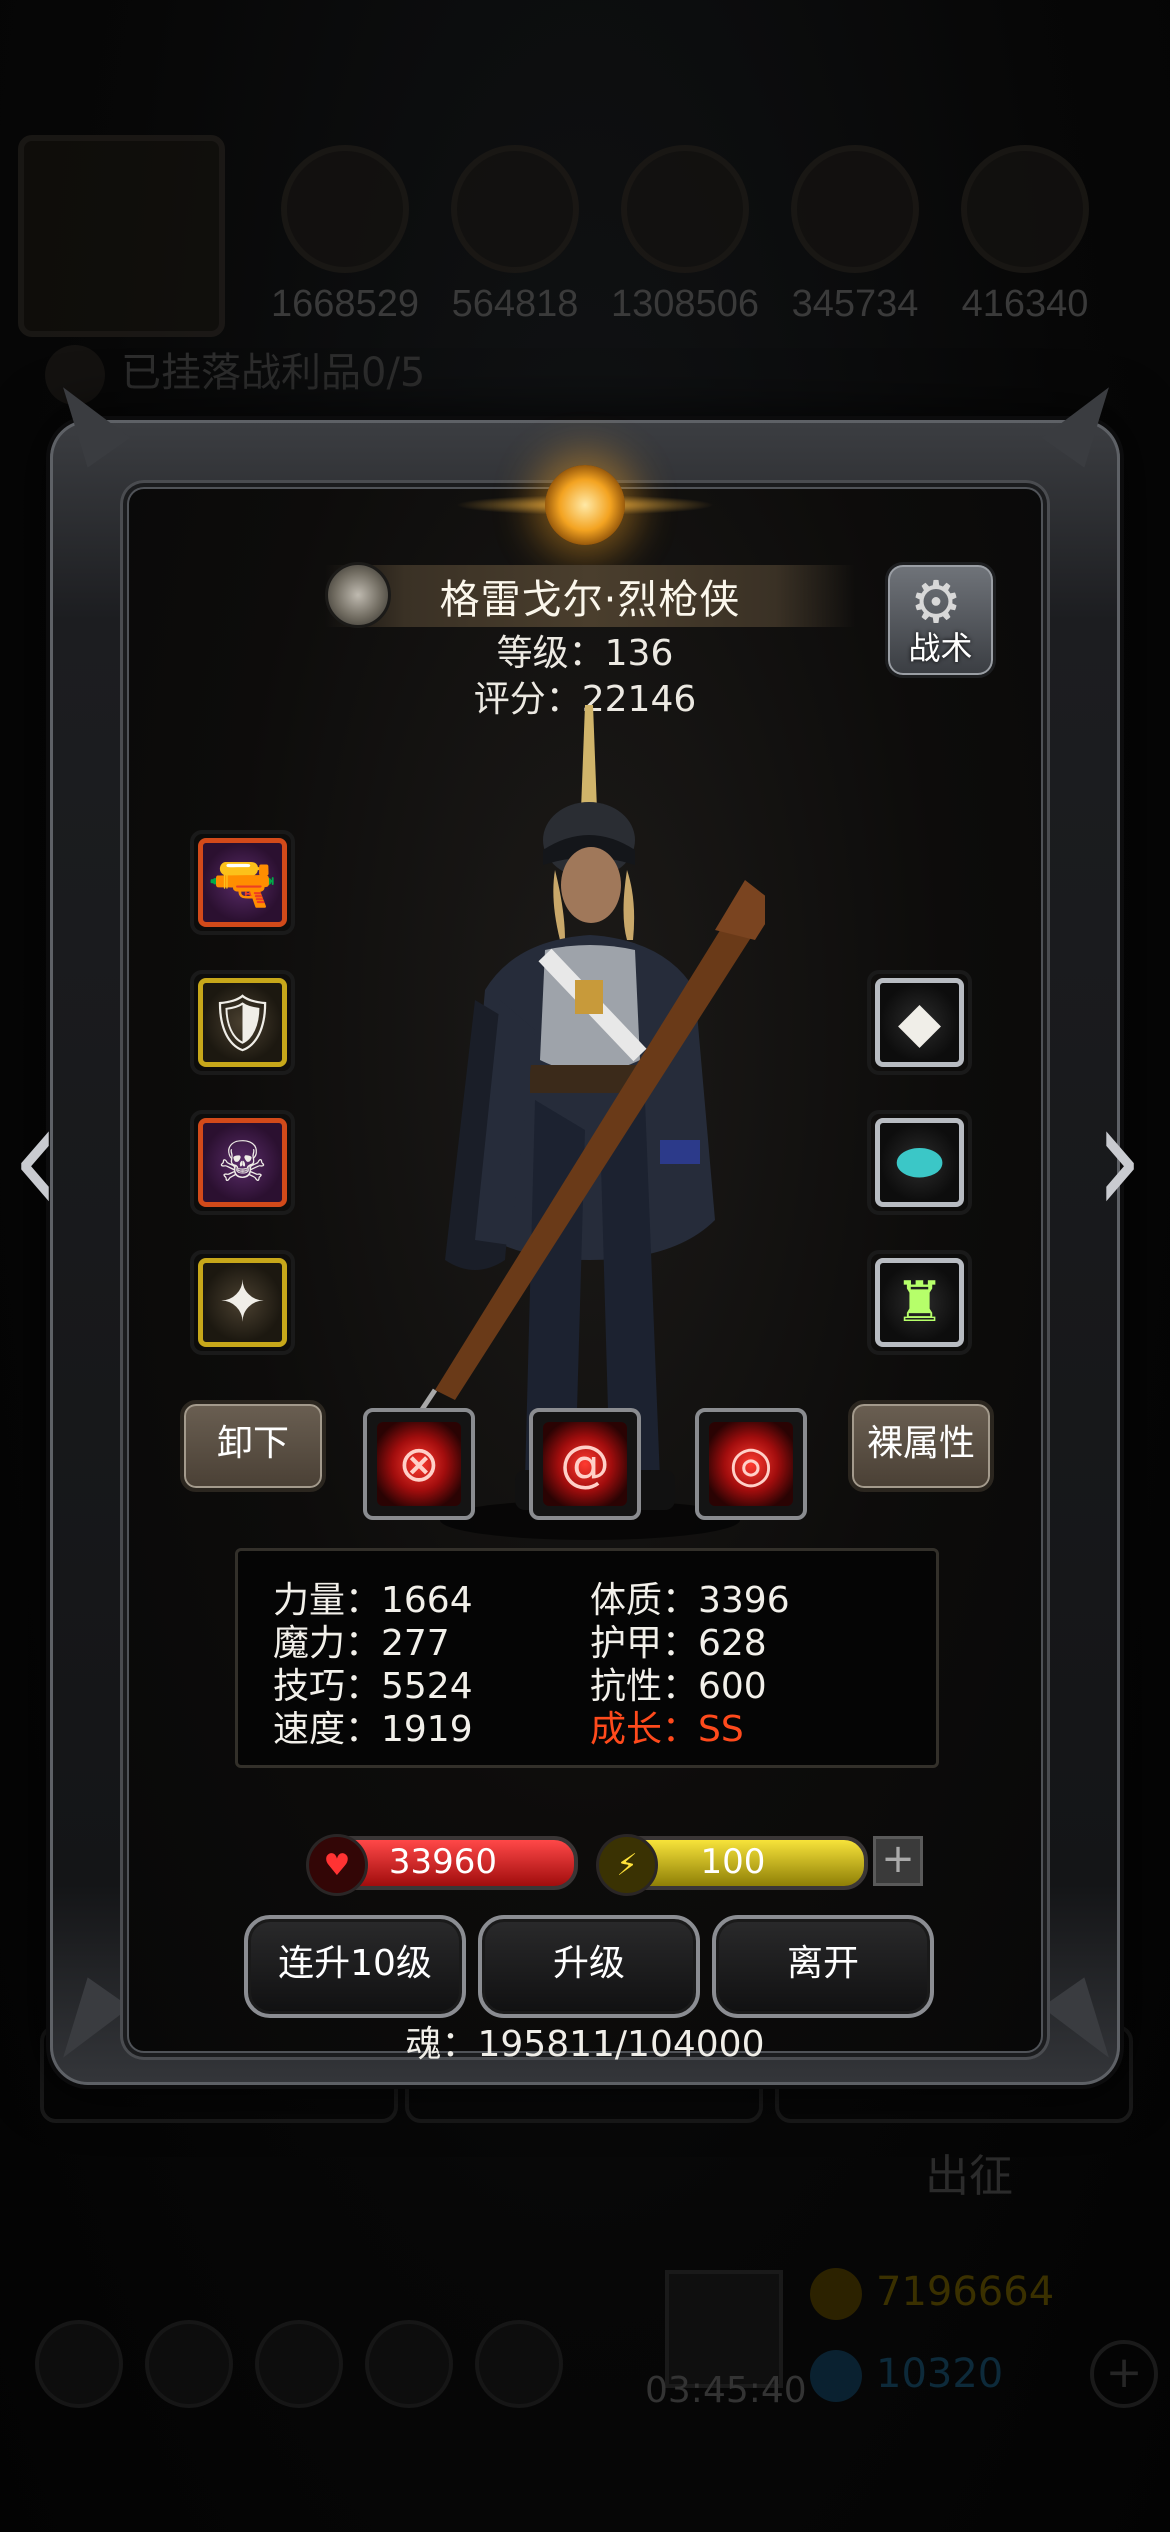  I want to click on resource-value: 1668529, so click(345, 304).